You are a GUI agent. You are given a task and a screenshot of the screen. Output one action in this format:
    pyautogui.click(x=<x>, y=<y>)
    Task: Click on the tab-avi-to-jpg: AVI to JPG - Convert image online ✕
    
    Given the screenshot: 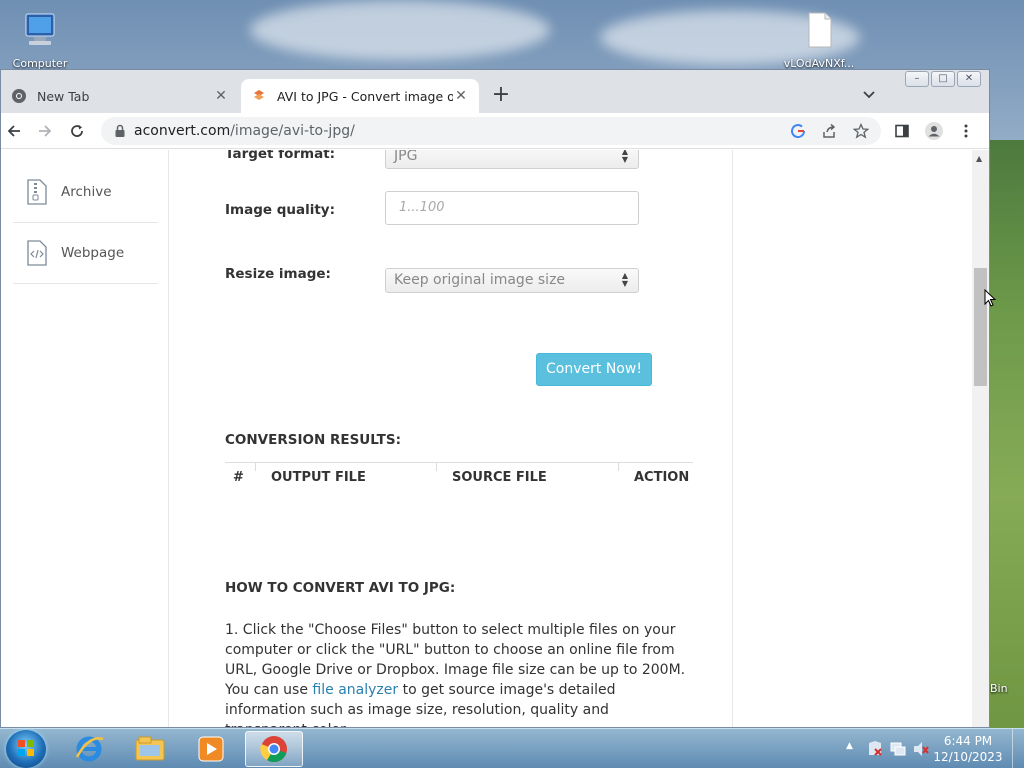 What is the action you would take?
    pyautogui.click(x=360, y=96)
    